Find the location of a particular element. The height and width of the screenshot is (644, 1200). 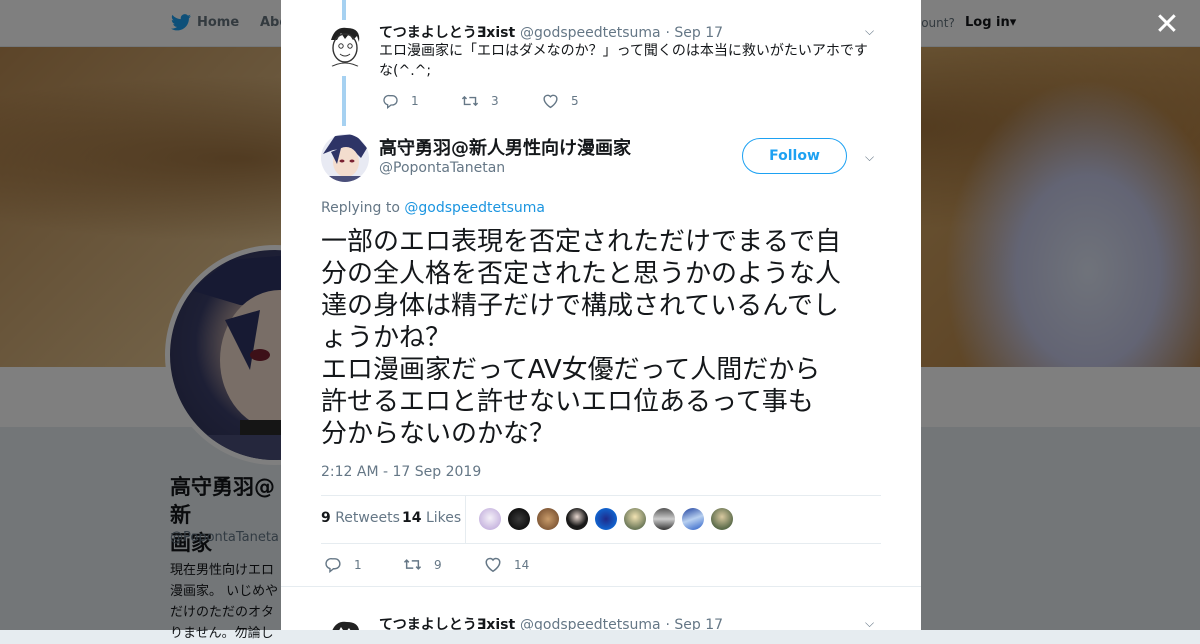

retweet-count: 3 is located at coordinates (495, 101).